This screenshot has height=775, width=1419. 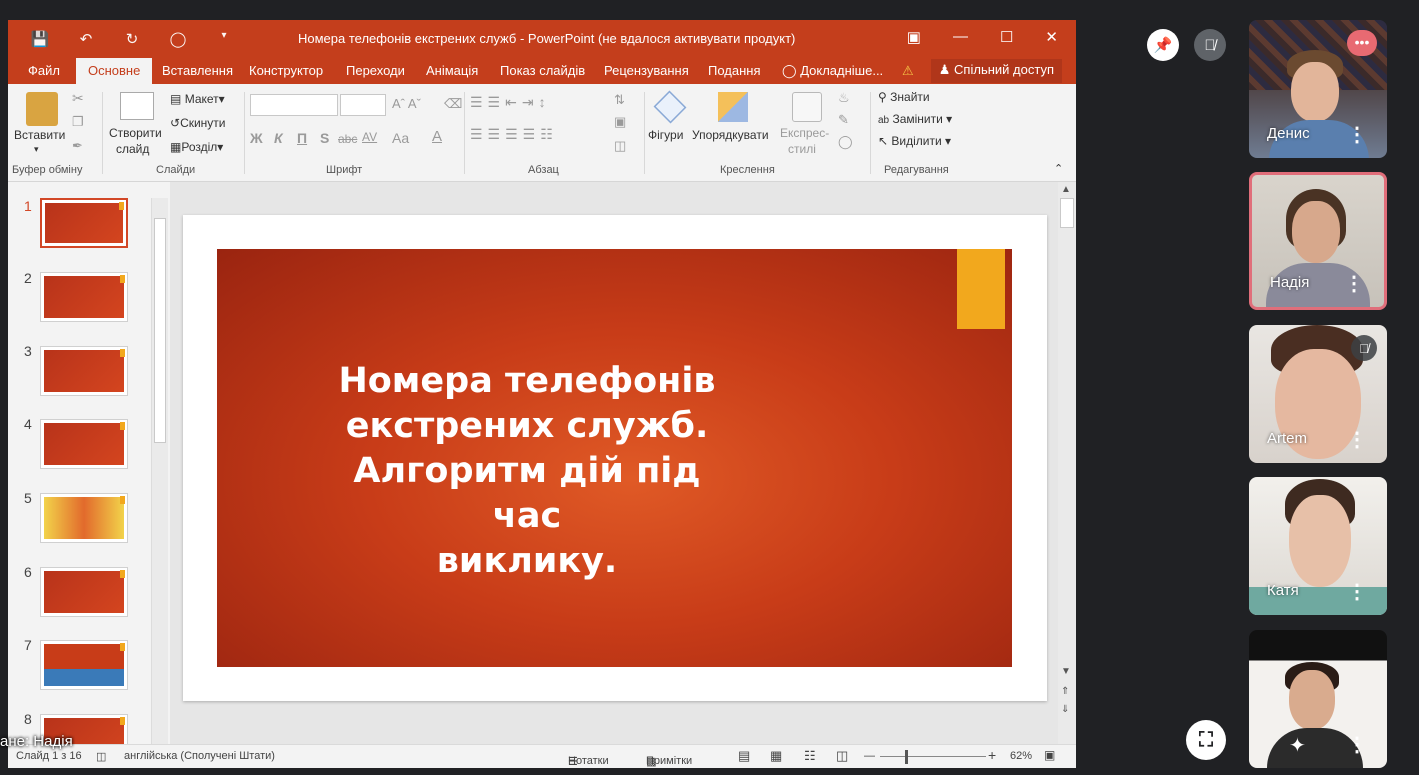 What do you see at coordinates (1318, 241) in the screenshot?
I see `participant-tile-nadiia: Надія ⋮` at bounding box center [1318, 241].